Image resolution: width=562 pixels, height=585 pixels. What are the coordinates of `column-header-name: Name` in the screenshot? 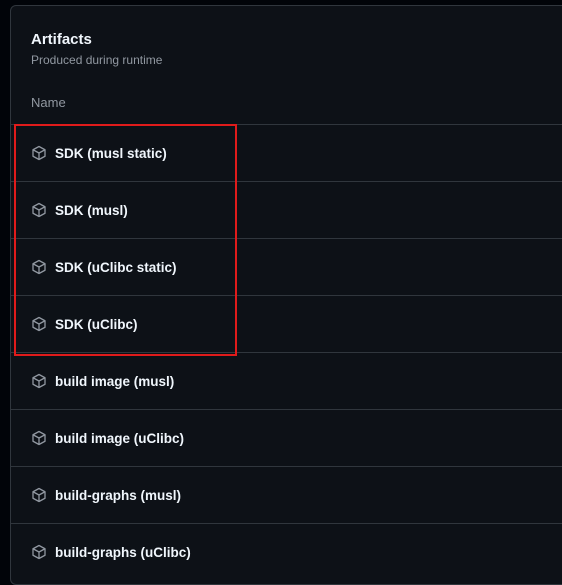 It's located at (48, 102).